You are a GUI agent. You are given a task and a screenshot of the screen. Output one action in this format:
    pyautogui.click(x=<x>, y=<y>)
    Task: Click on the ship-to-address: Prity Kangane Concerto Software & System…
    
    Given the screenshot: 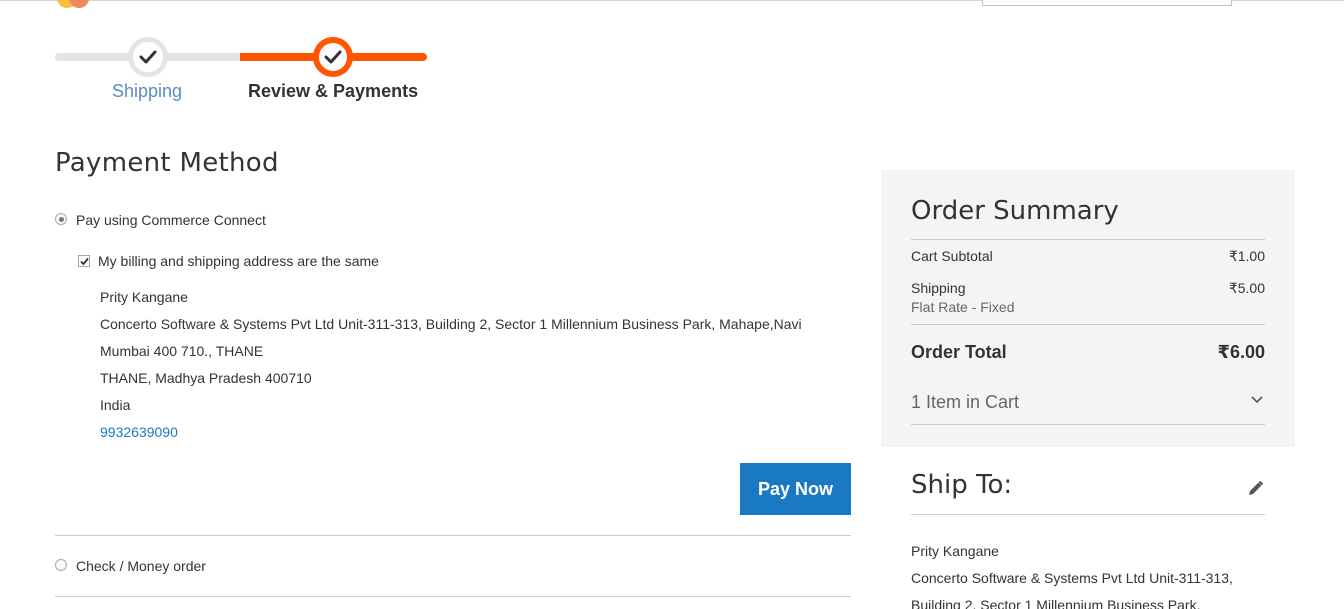 What is the action you would take?
    pyautogui.click(x=1091, y=573)
    